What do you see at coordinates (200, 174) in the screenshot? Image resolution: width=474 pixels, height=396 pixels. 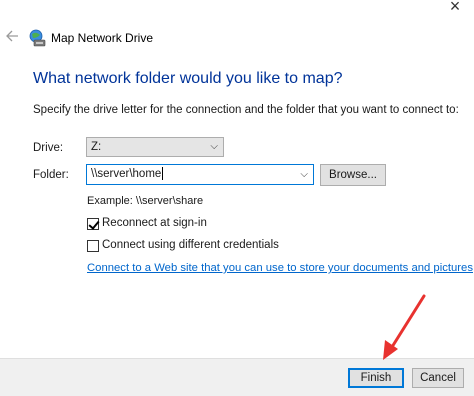 I see `folder-input: \\server\home ⌵` at bounding box center [200, 174].